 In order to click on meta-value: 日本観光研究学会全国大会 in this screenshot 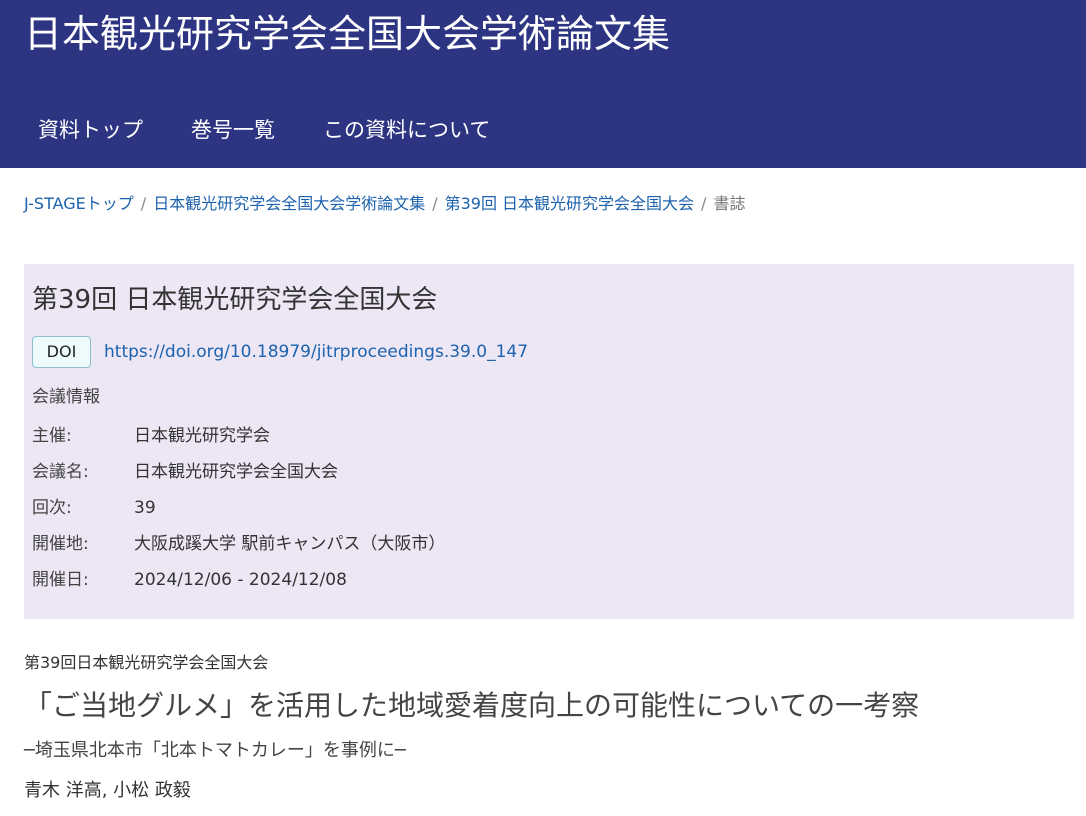, I will do `click(236, 472)`.